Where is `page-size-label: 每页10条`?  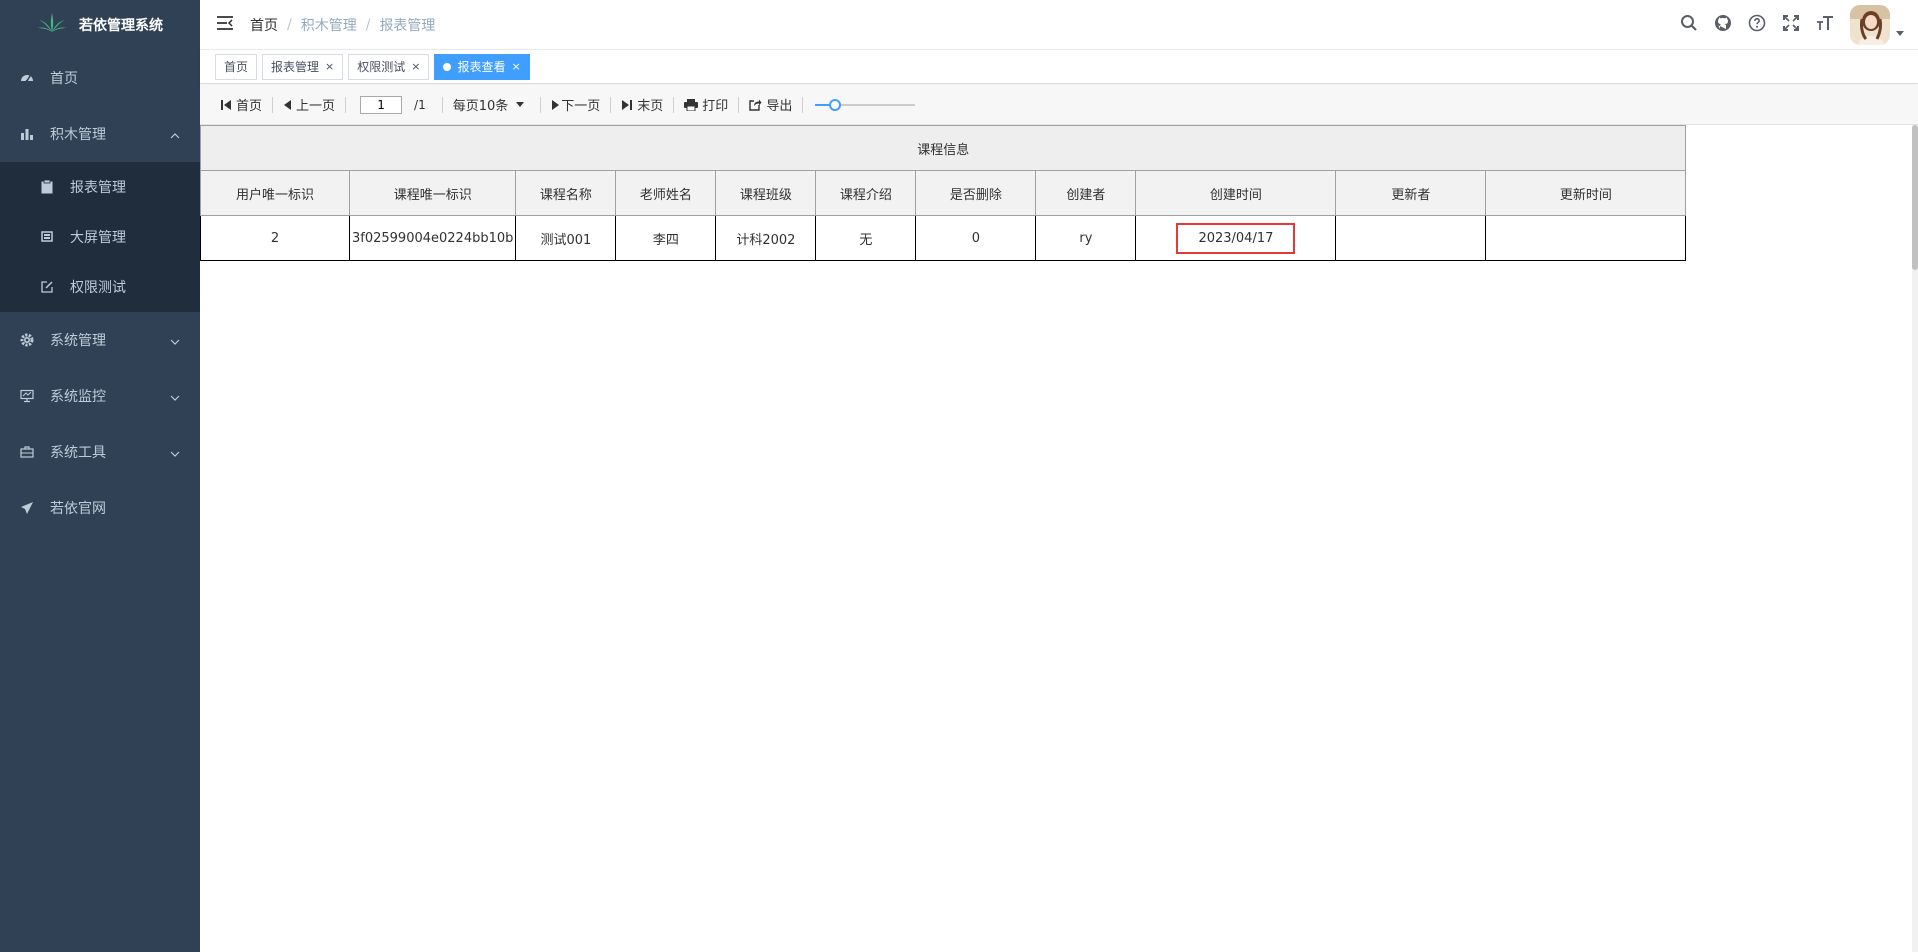 page-size-label: 每页10条 is located at coordinates (480, 106).